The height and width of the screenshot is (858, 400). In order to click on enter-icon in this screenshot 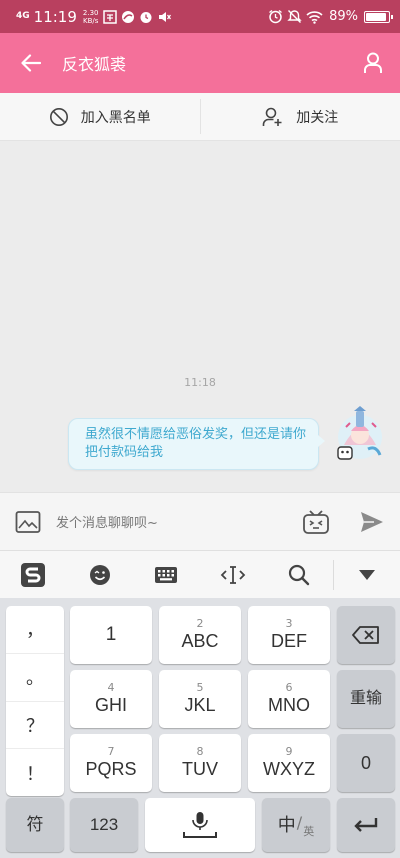, I will do `click(366, 825)`.